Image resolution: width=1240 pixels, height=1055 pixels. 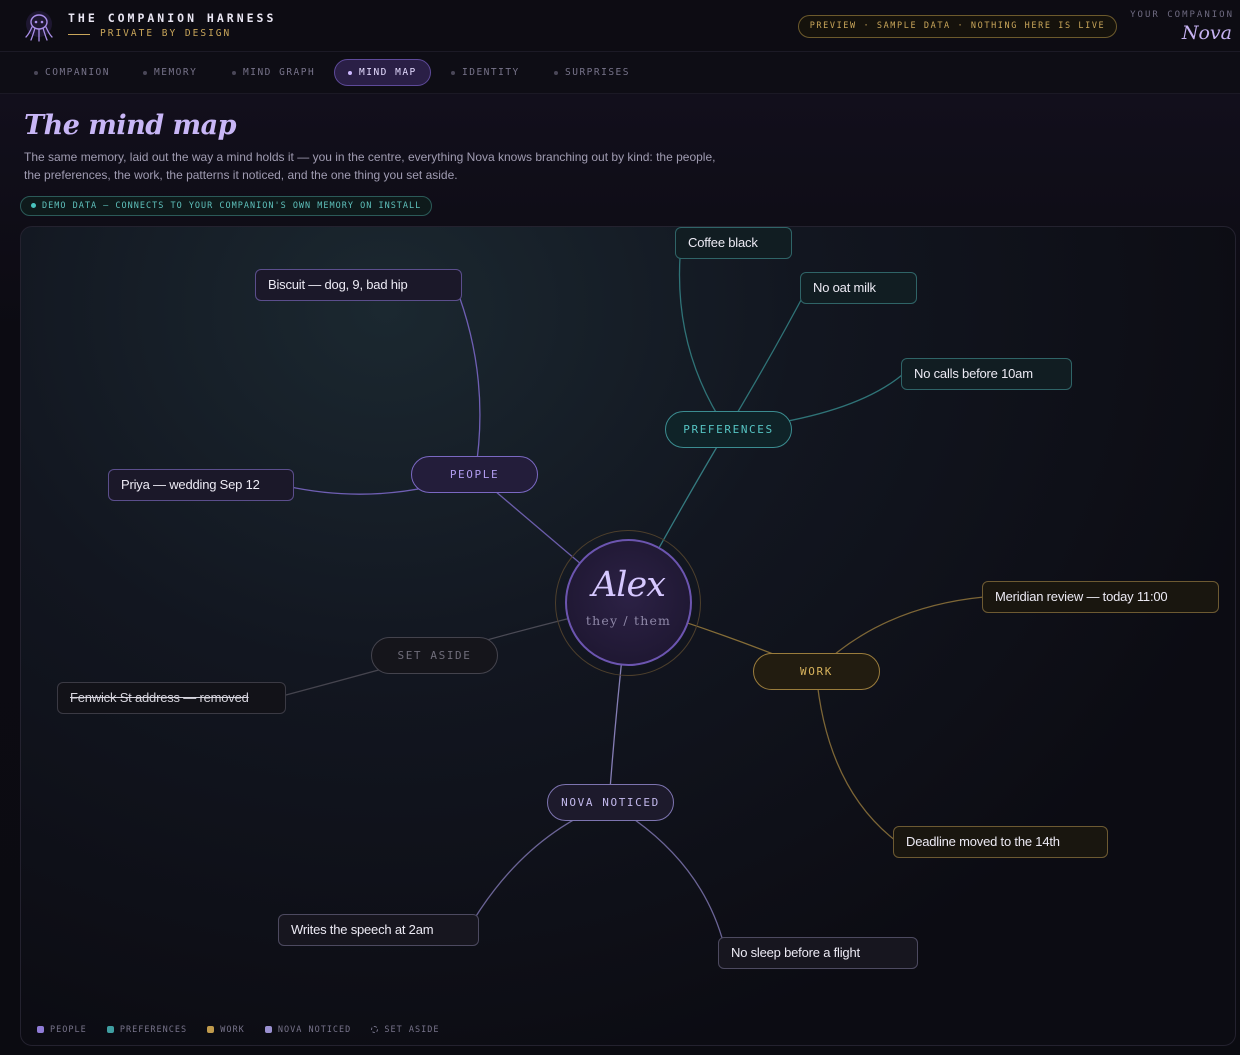 I want to click on memory-node-coffee: Coffee black, so click(x=733, y=243).